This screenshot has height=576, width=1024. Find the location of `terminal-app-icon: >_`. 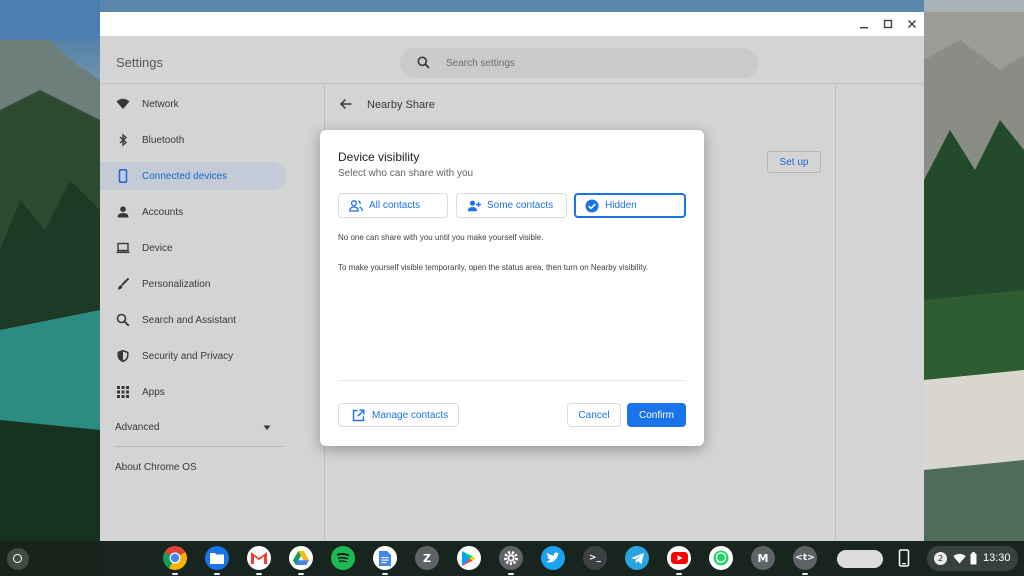

terminal-app-icon: >_ is located at coordinates (595, 558).